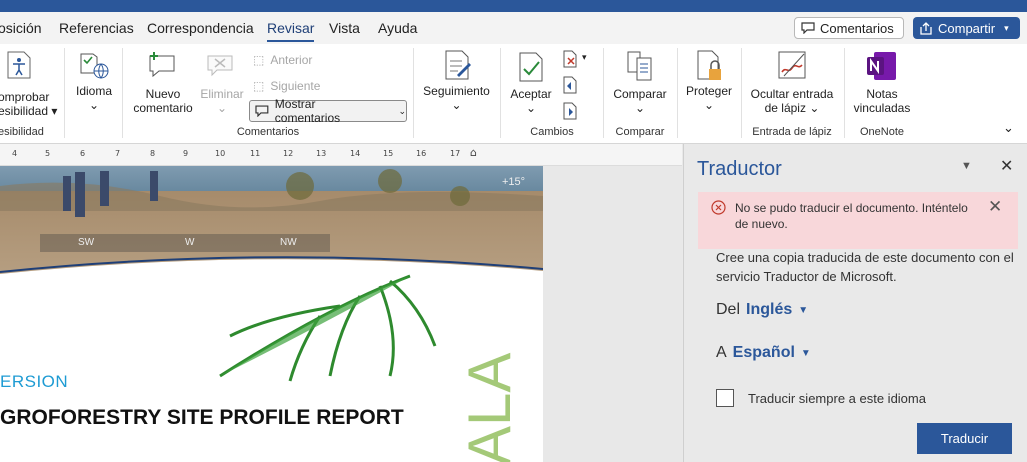 The image size is (1027, 462). What do you see at coordinates (570, 111) in the screenshot?
I see `next-change-icon` at bounding box center [570, 111].